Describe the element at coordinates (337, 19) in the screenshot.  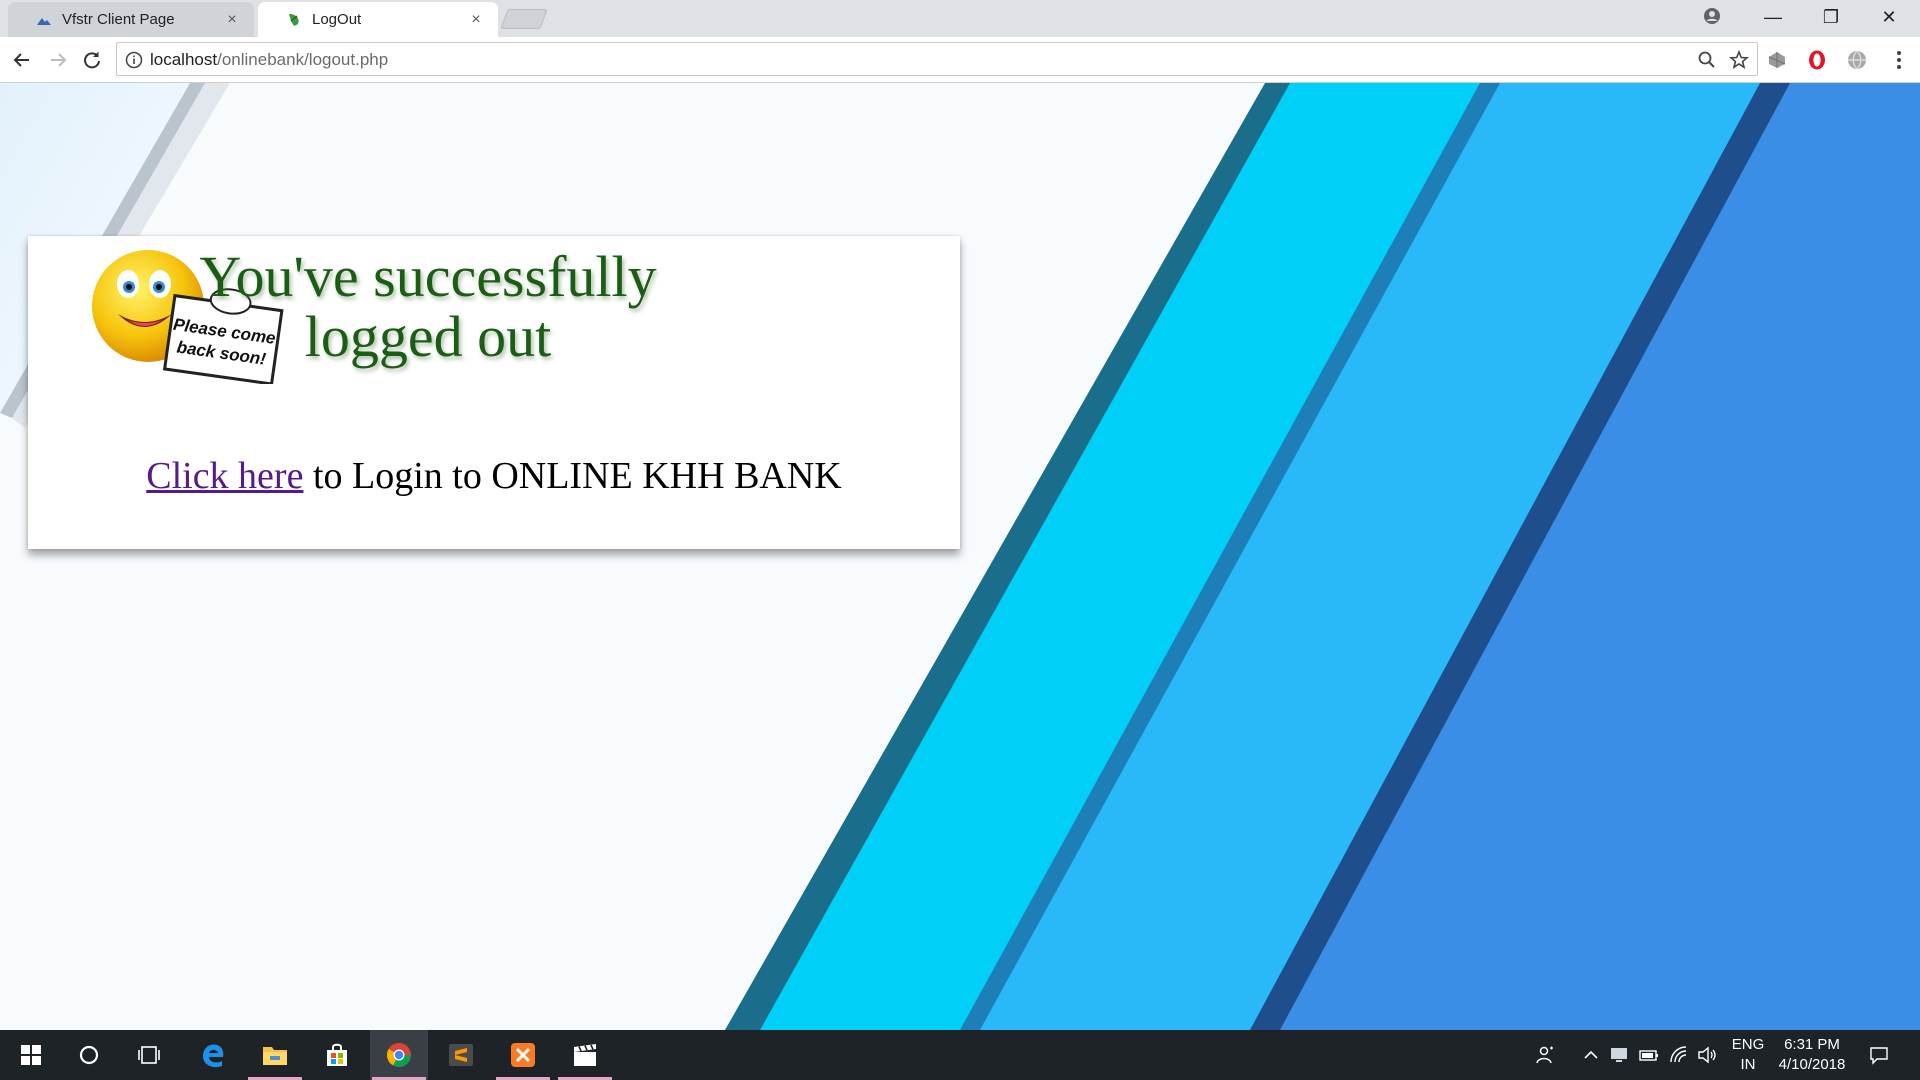
I see `tab-title: LogOut` at that location.